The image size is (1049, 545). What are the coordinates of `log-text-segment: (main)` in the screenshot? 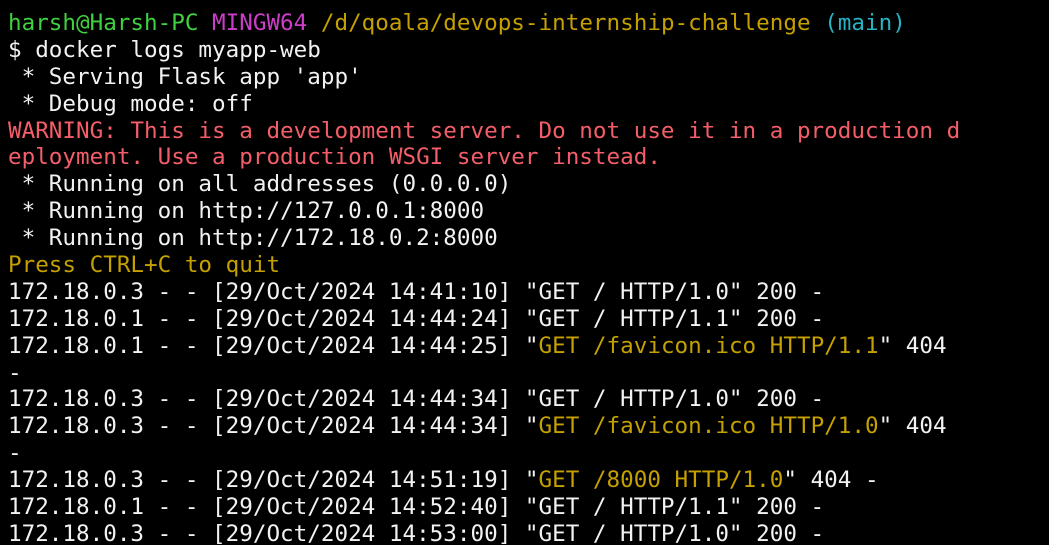 It's located at (865, 23).